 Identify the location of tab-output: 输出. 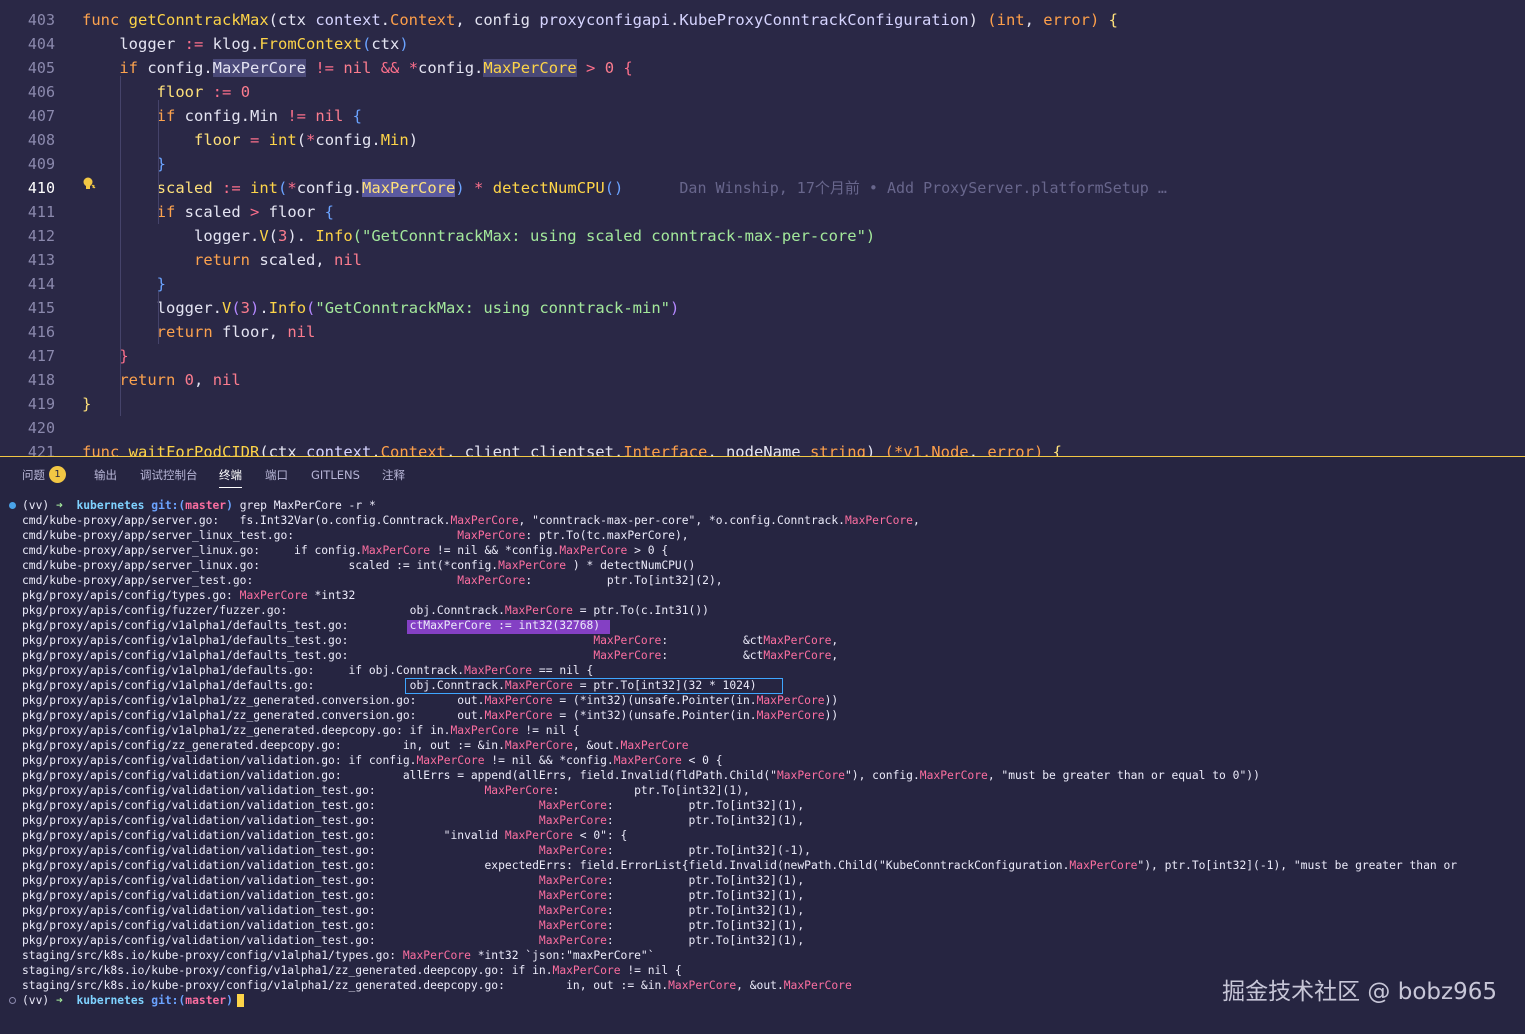
(105, 475).